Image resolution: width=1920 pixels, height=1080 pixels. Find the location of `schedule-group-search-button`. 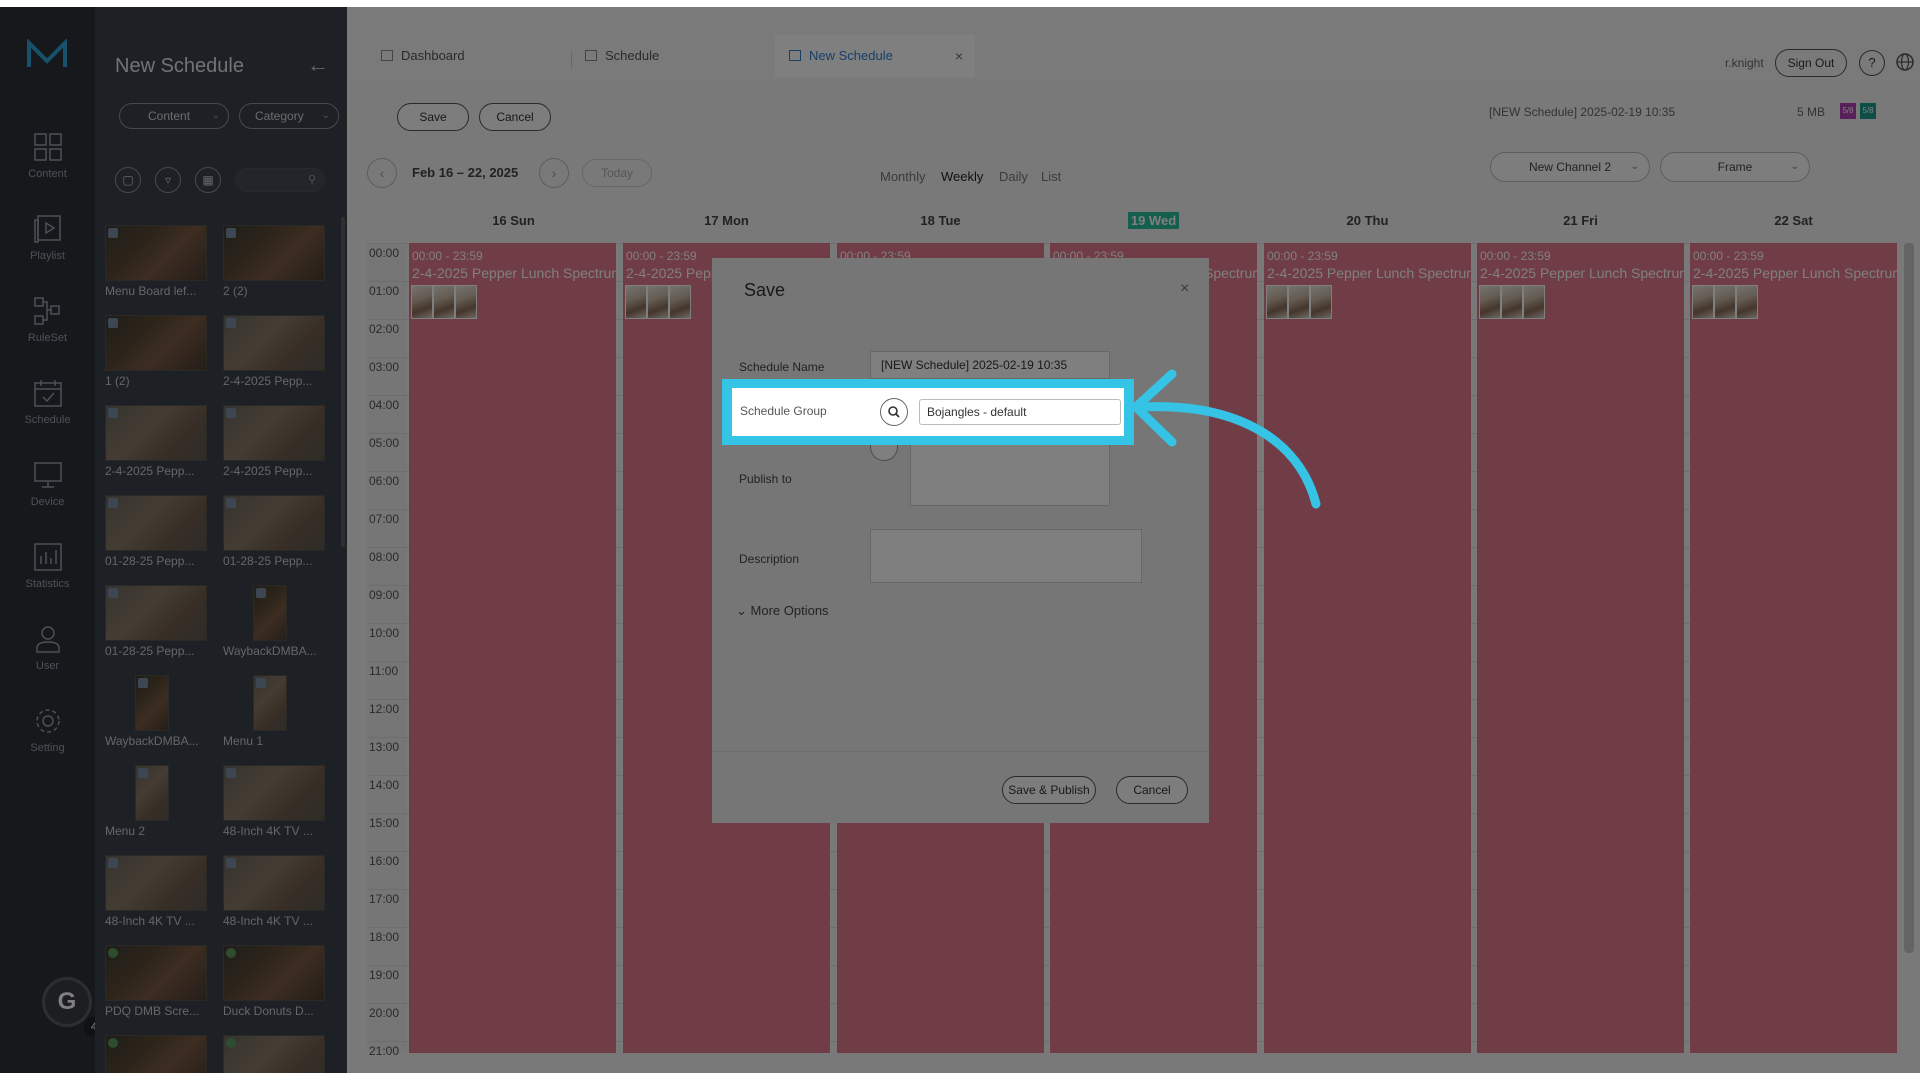

schedule-group-search-button is located at coordinates (894, 412).